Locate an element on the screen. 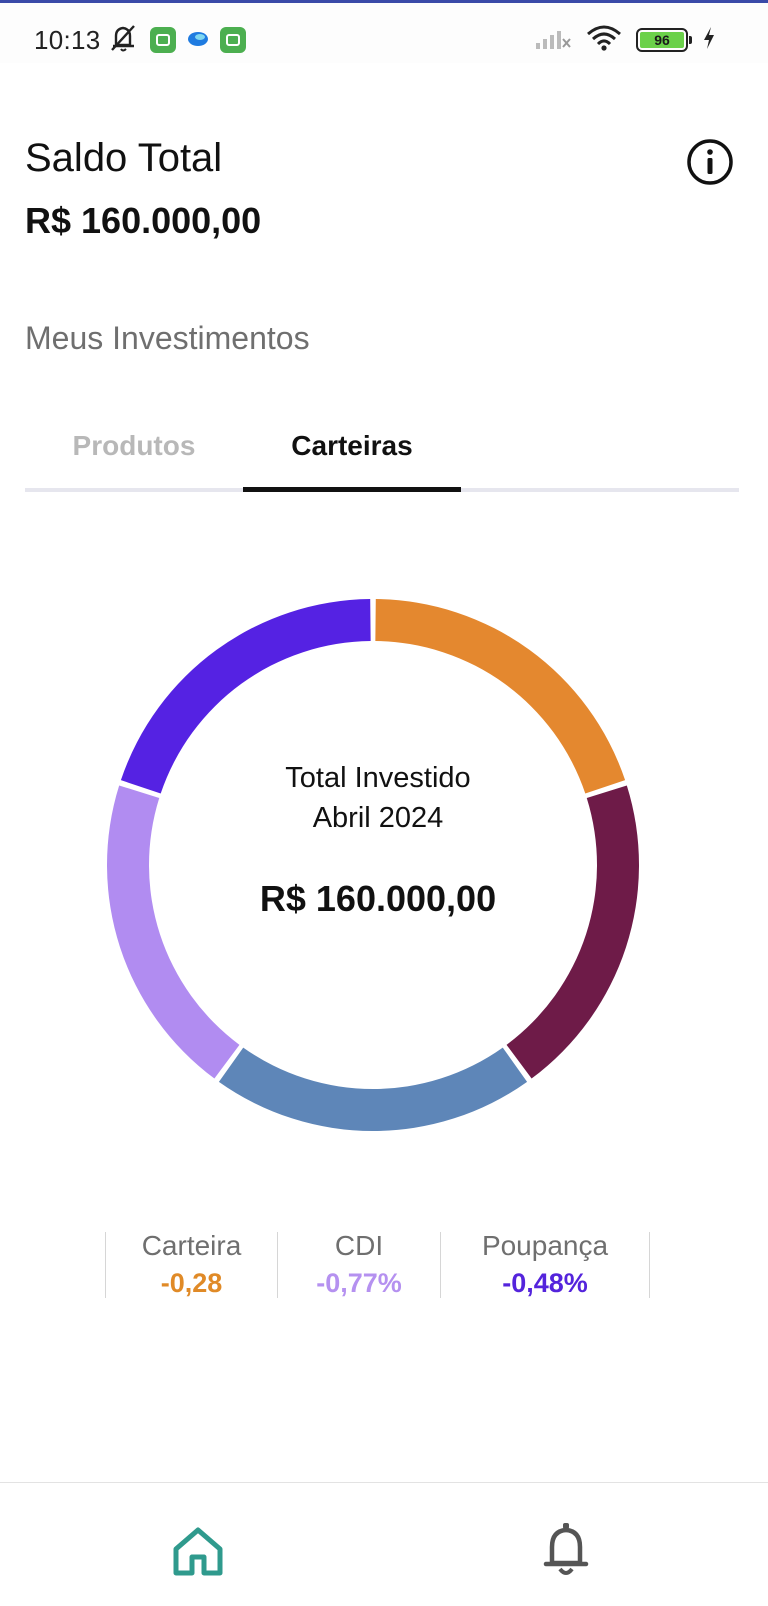 This screenshot has height=1606, width=768. charging-icon is located at coordinates (709, 40).